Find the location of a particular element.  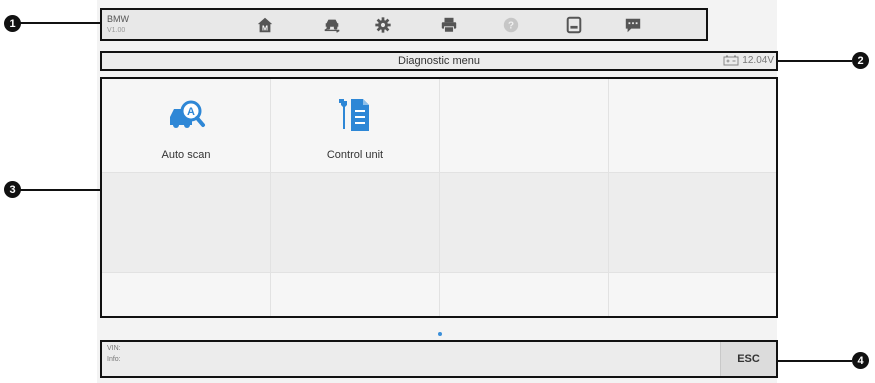

save-icon is located at coordinates (574, 24).